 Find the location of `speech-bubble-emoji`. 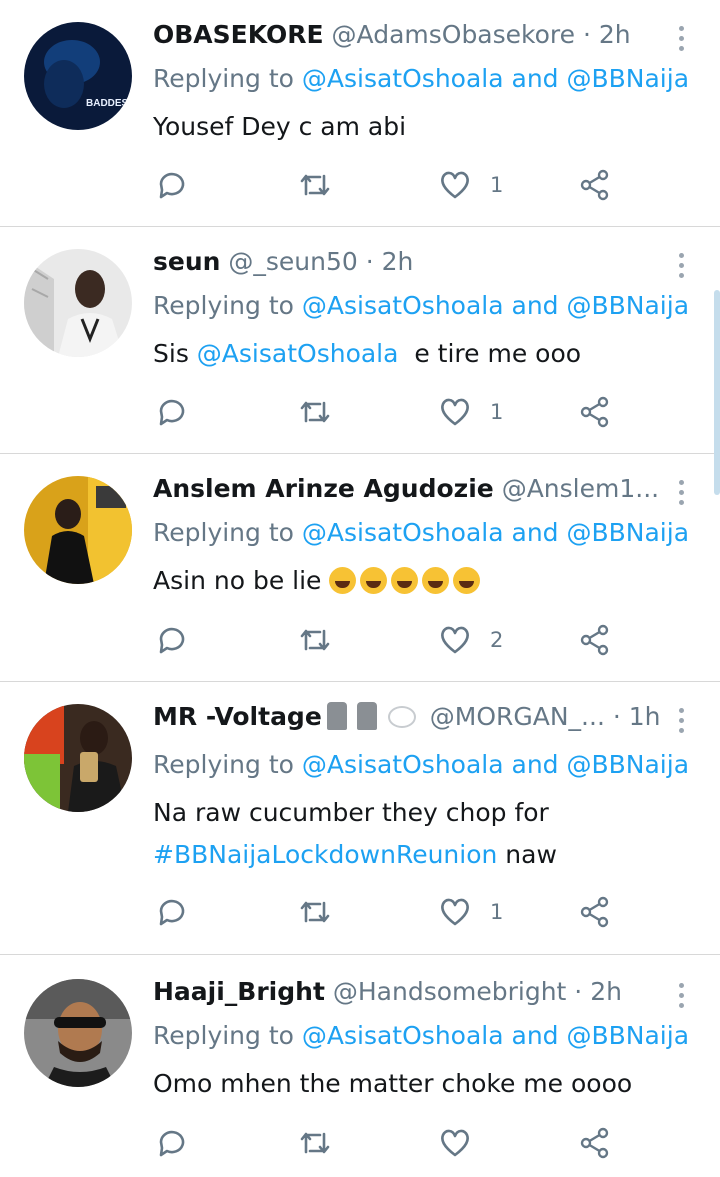

speech-bubble-emoji is located at coordinates (401, 717).